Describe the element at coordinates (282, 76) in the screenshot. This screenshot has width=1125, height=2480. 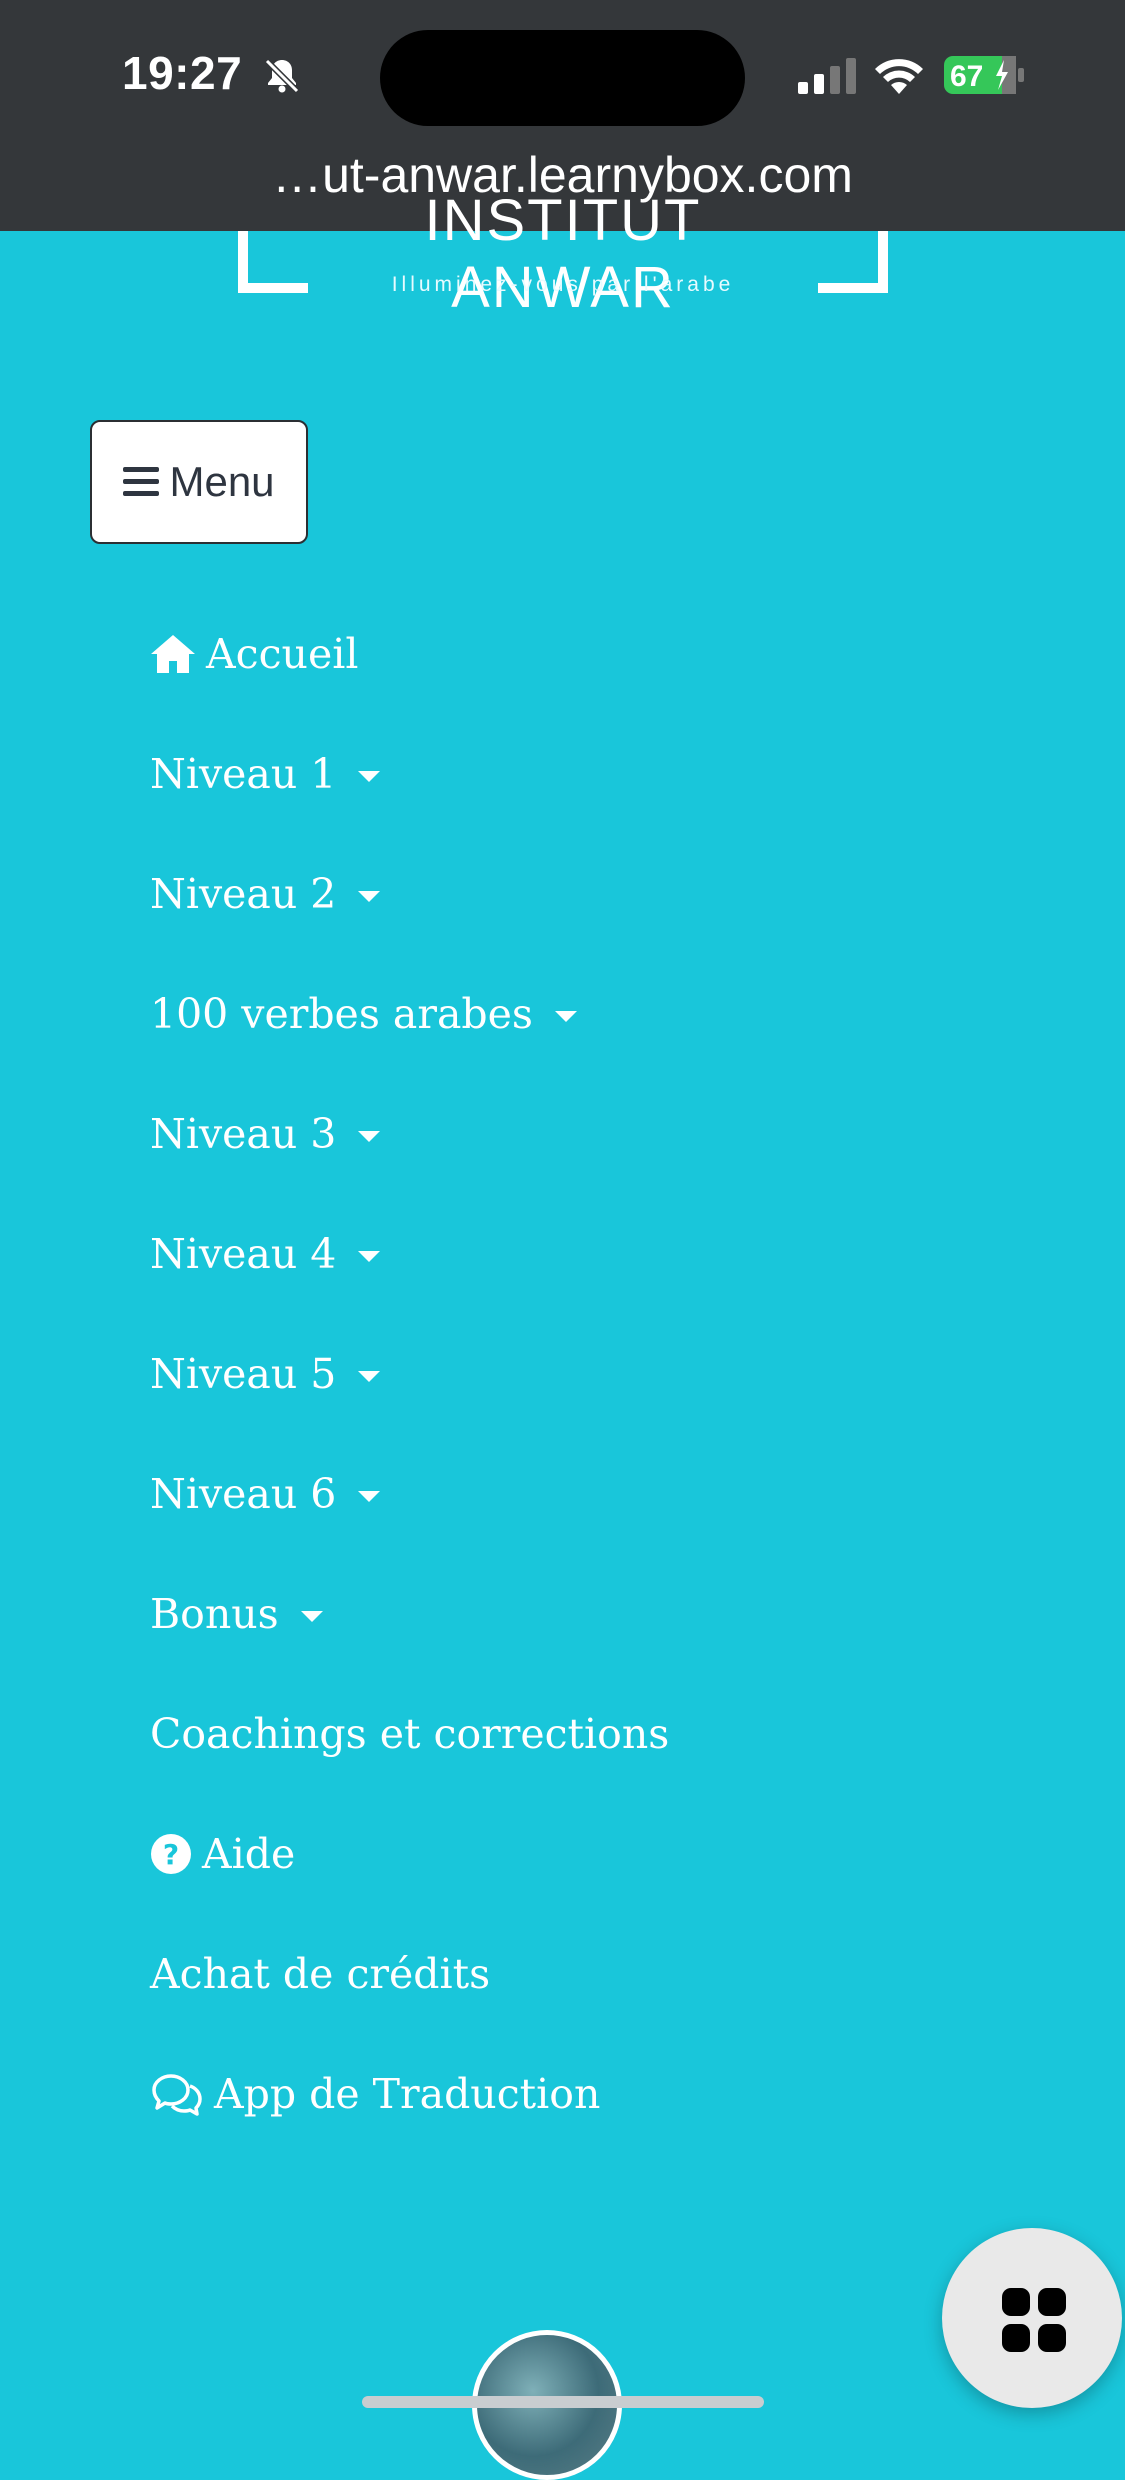
I see `bell-muted-icon` at that location.